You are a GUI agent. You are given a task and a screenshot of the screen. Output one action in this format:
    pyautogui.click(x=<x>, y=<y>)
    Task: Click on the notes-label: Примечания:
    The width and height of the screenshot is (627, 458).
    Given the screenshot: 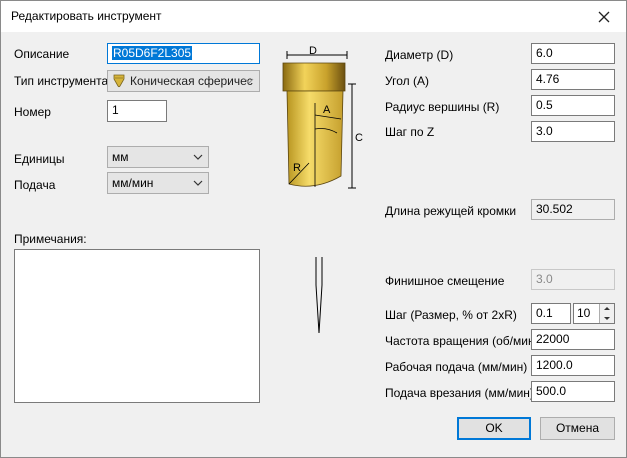 What is the action you would take?
    pyautogui.click(x=50, y=239)
    